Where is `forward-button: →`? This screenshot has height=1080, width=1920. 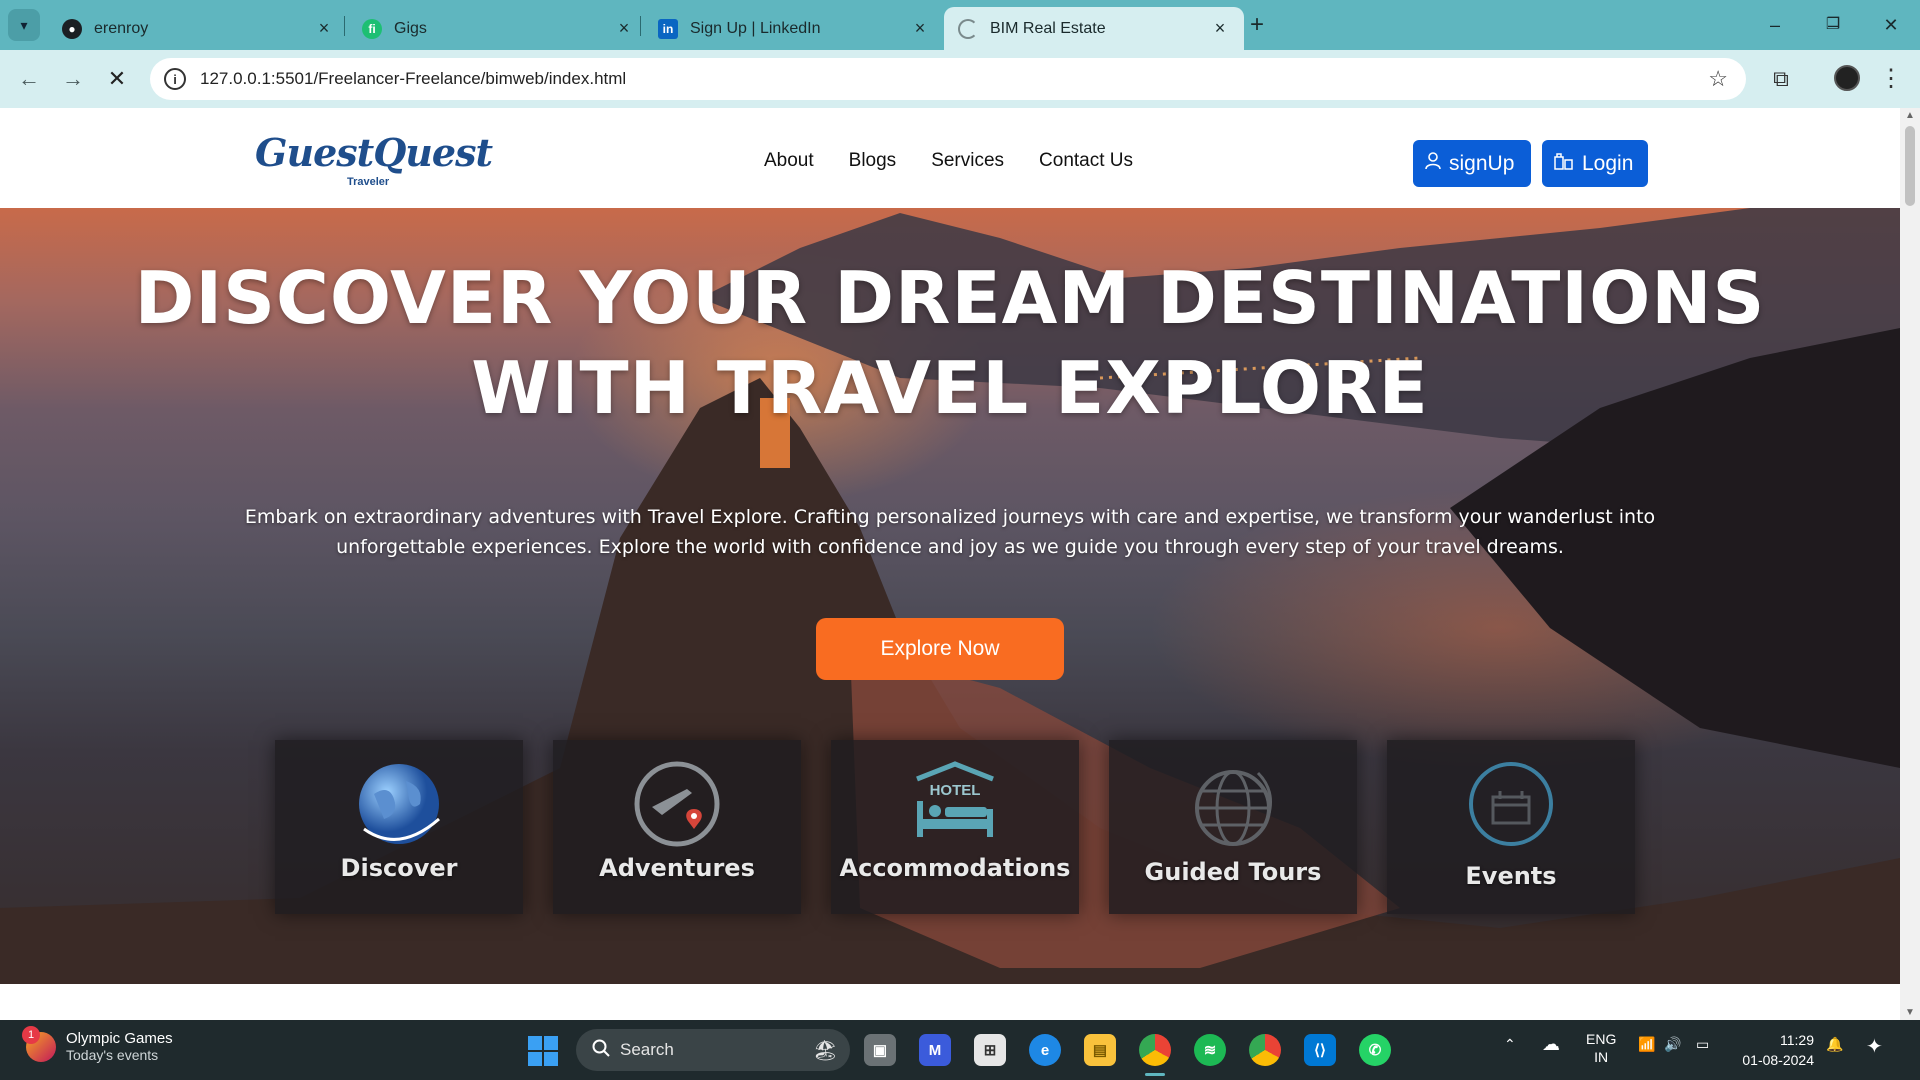
forward-button: → is located at coordinates (73, 79).